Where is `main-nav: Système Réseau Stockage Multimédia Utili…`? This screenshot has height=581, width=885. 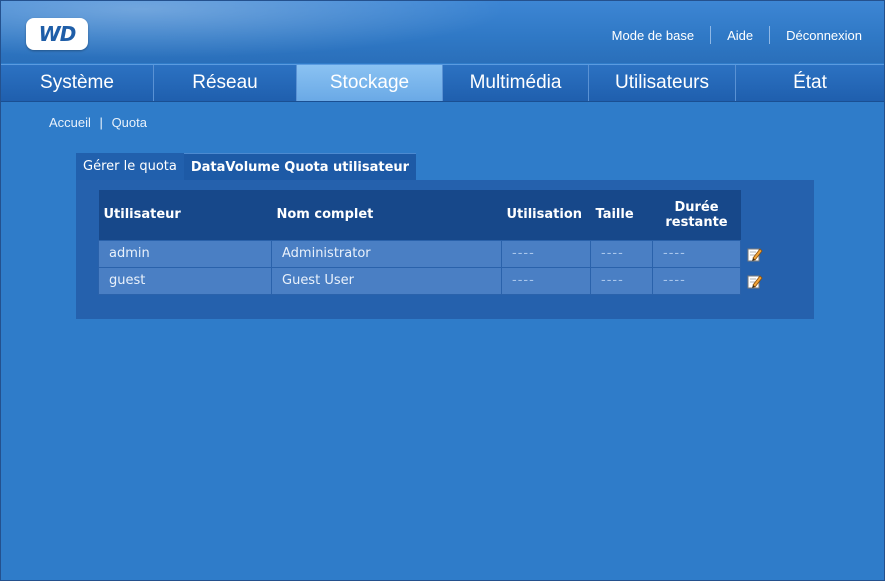 main-nav: Système Réseau Stockage Multimédia Utili… is located at coordinates (442, 83).